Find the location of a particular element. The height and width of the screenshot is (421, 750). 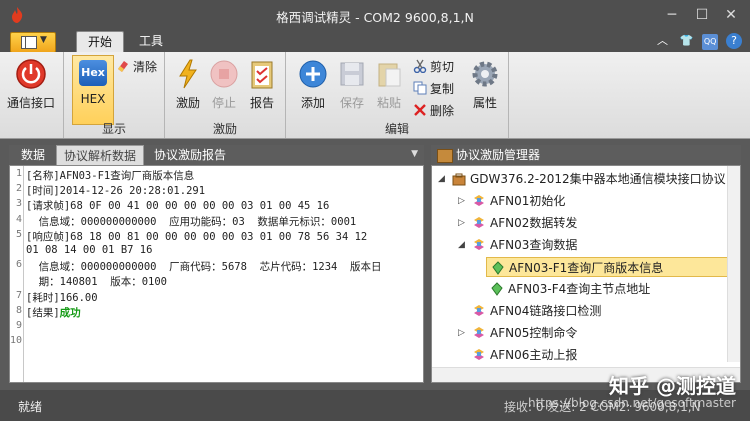

tab-protocol-parse: 协议解析数据 is located at coordinates (100, 155).